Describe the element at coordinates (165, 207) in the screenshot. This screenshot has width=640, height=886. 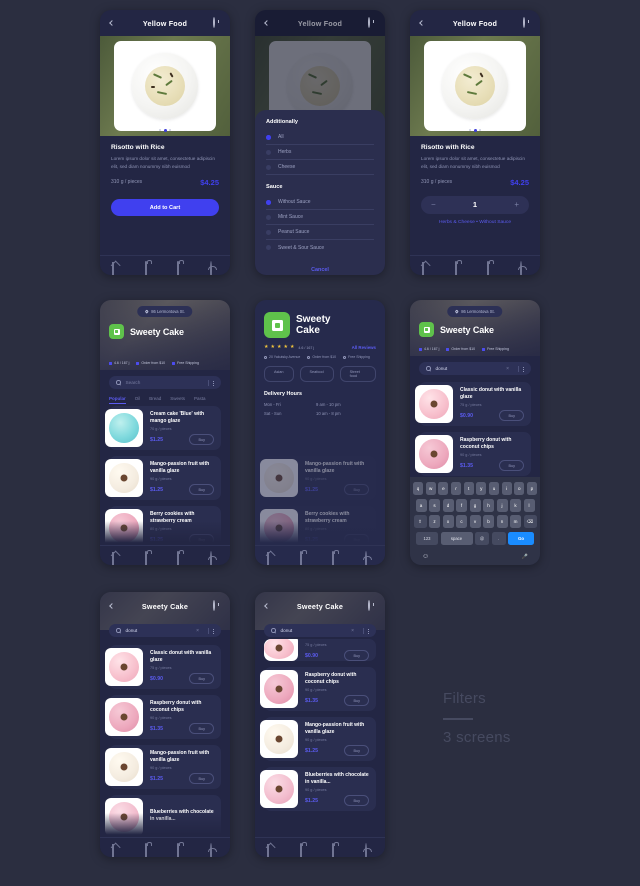
I see `add-to-cart-button: Add to Cart` at that location.